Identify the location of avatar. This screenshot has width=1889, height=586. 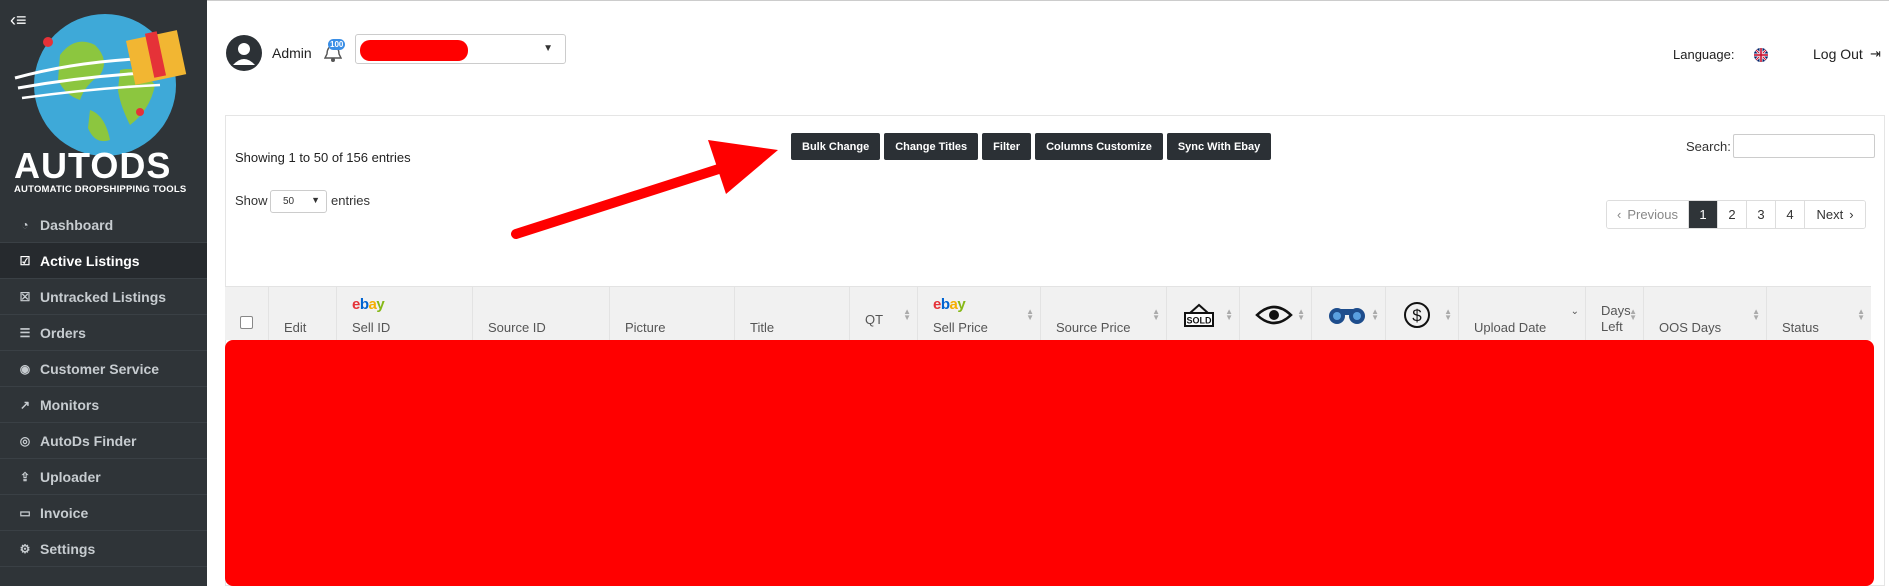
(244, 53).